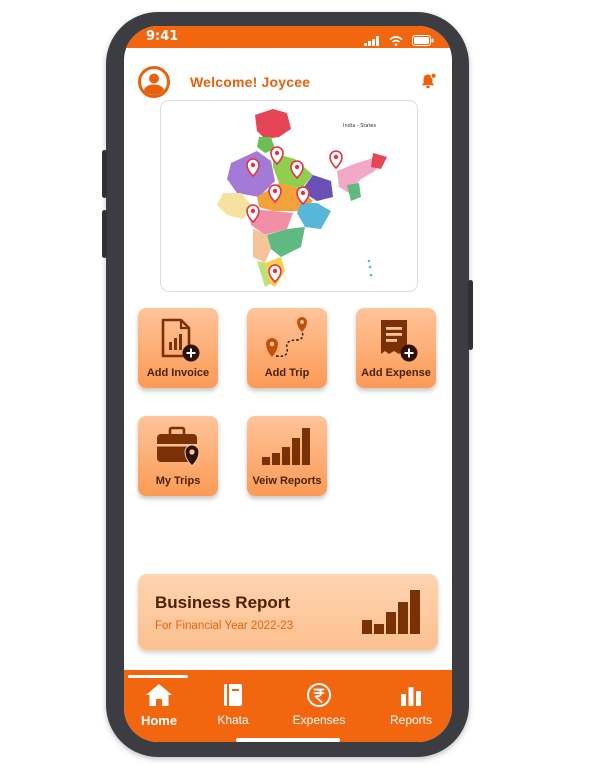 This screenshot has height=770, width=605. I want to click on nav-expenses-label: Expenses, so click(319, 720).